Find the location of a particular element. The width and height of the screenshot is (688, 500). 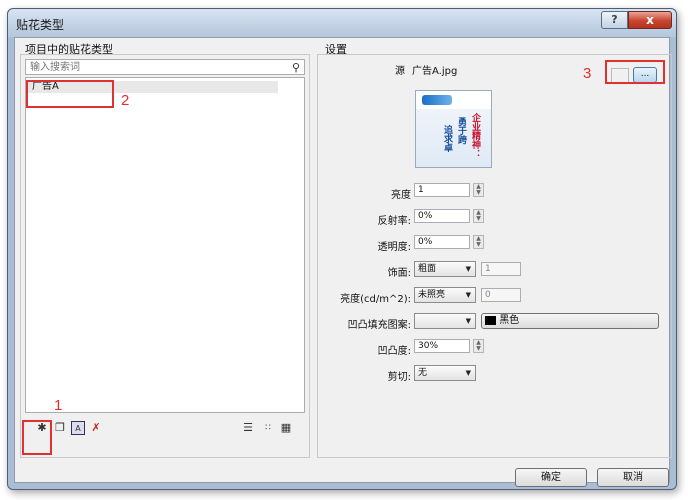

reflectivity-label: 反射率: is located at coordinates (394, 221).